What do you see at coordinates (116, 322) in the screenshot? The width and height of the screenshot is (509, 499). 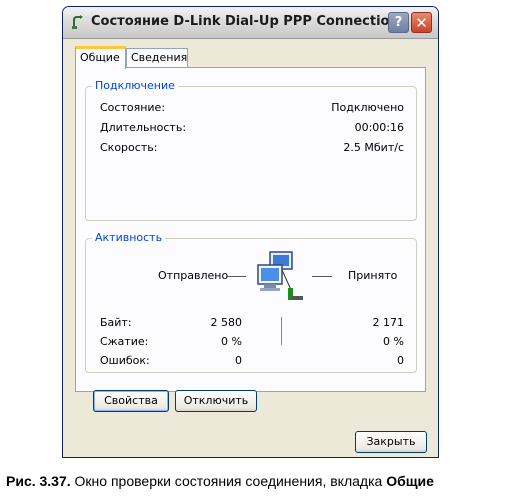 I see `bytes-label: Байт:` at bounding box center [116, 322].